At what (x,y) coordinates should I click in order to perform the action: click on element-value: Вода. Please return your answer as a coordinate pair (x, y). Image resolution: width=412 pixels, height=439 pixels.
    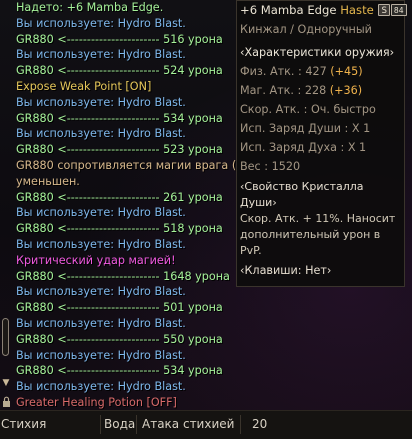
    Looking at the image, I should click on (120, 424).